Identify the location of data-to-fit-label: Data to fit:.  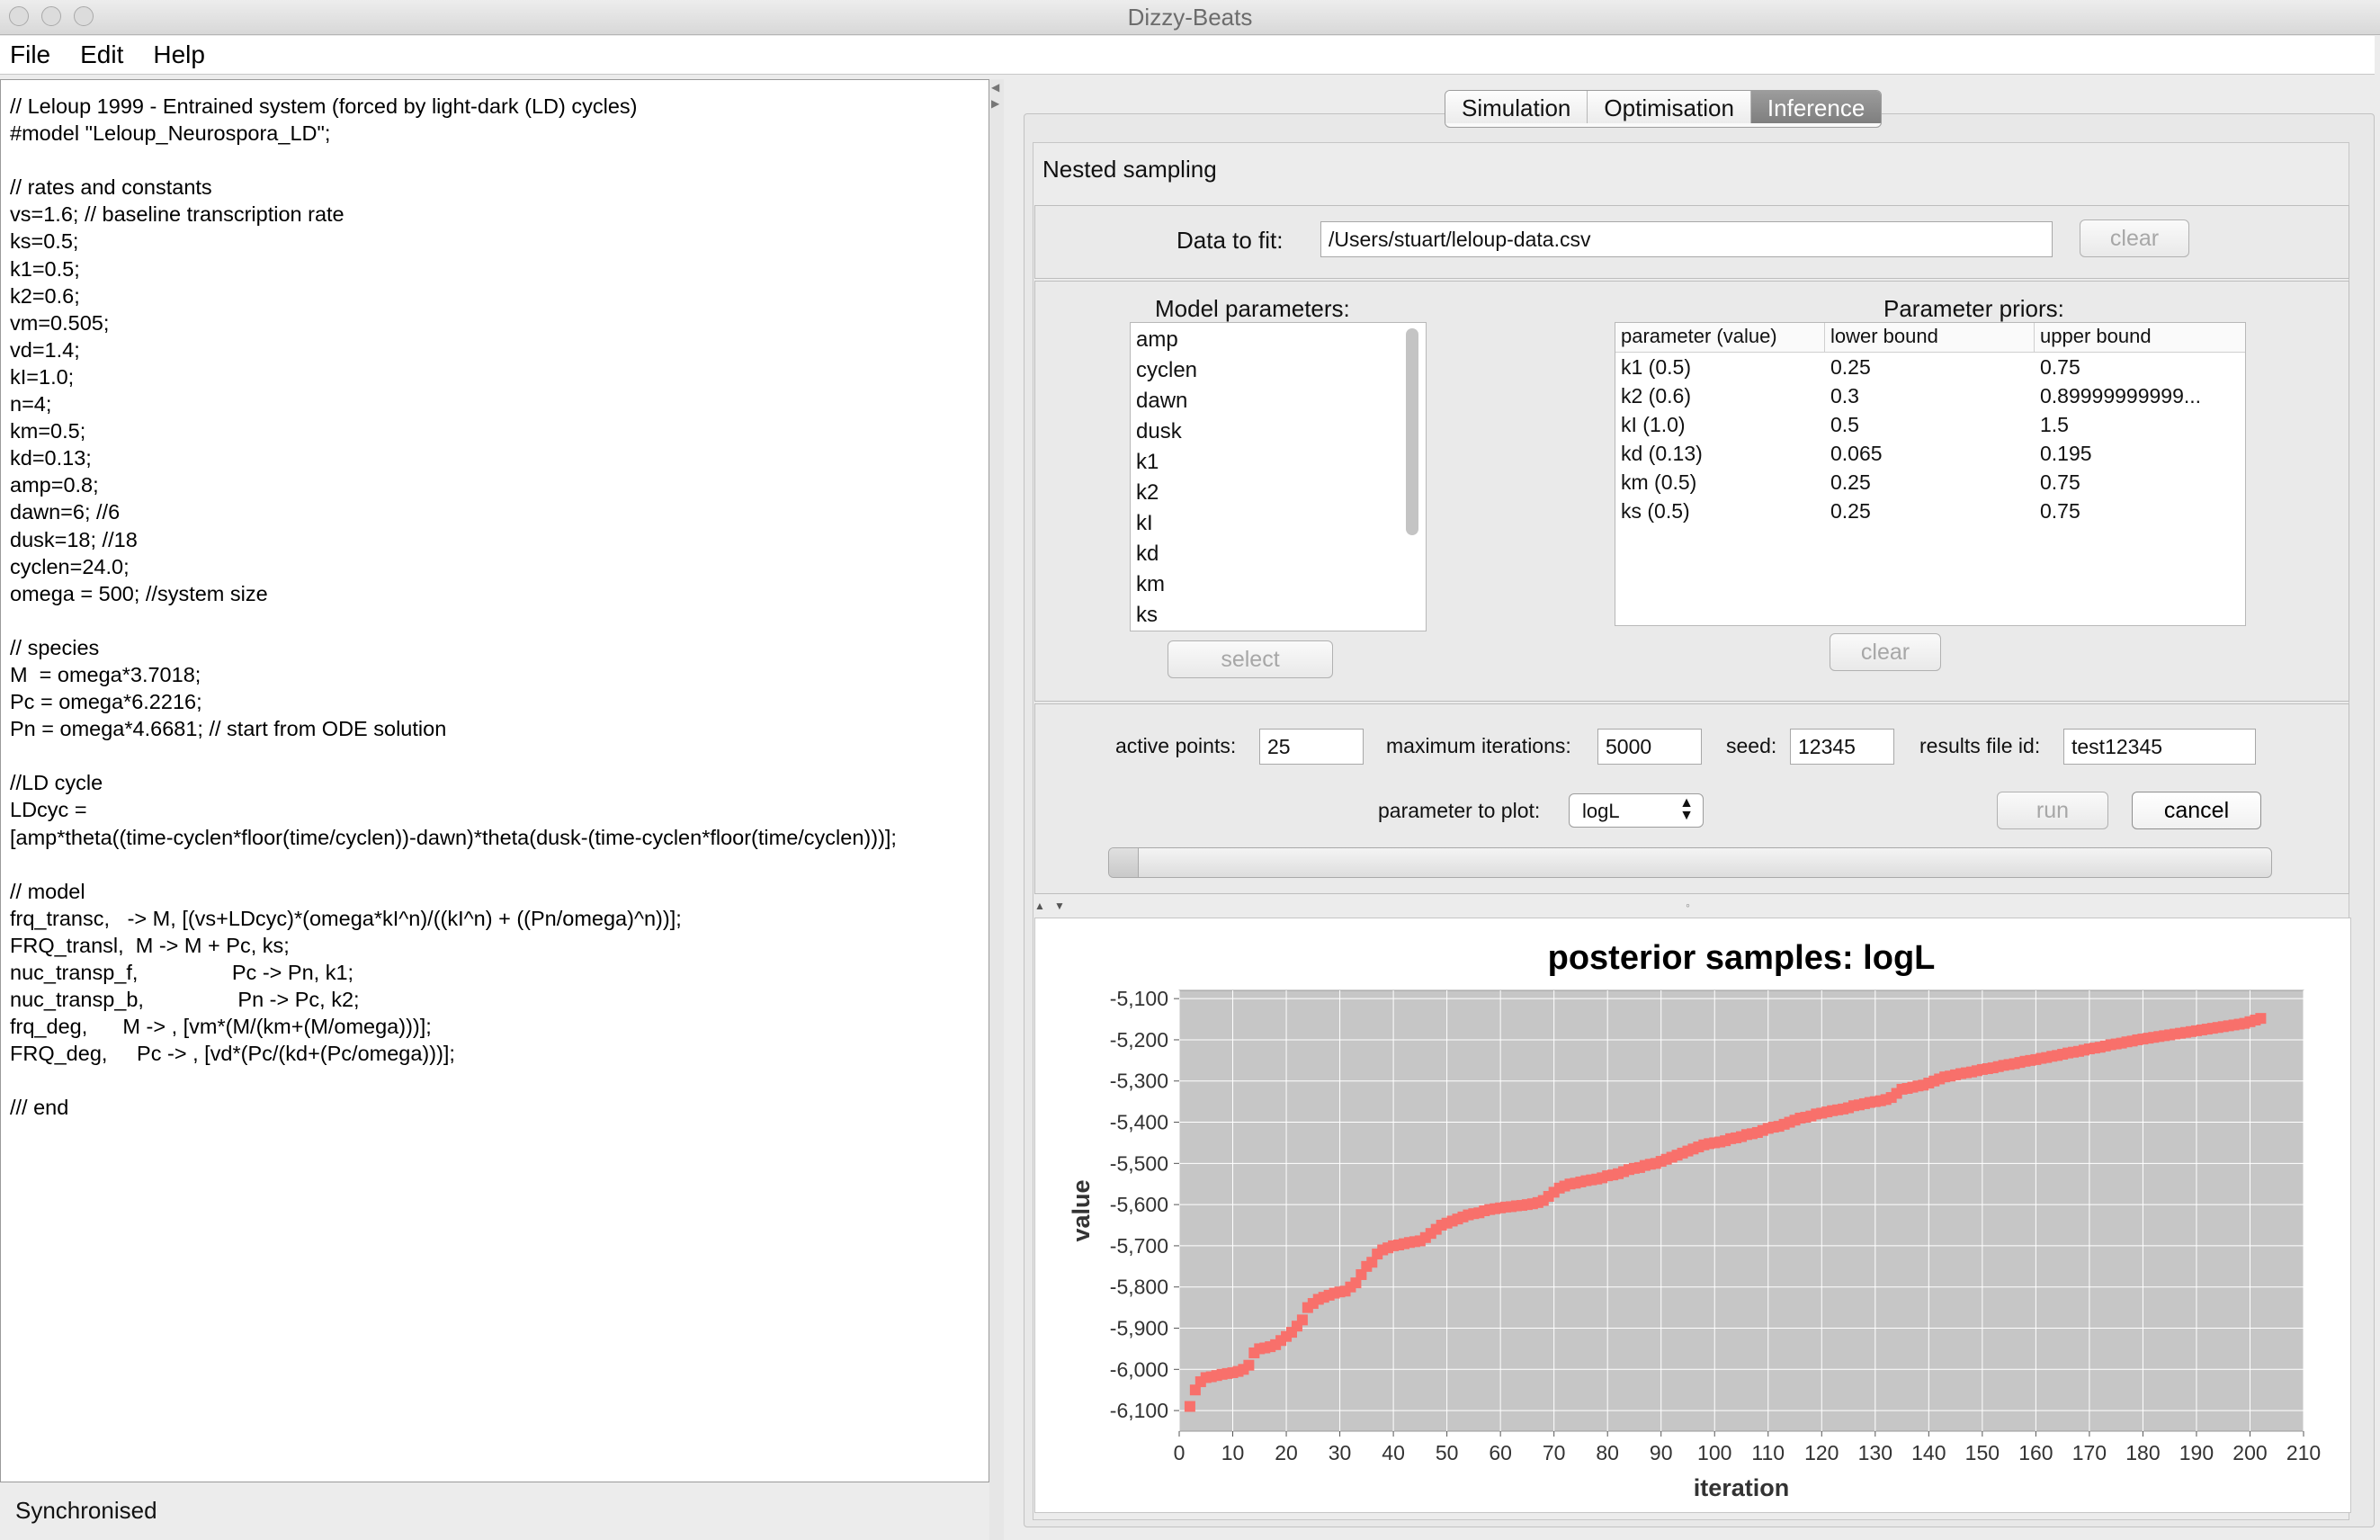
(1230, 240).